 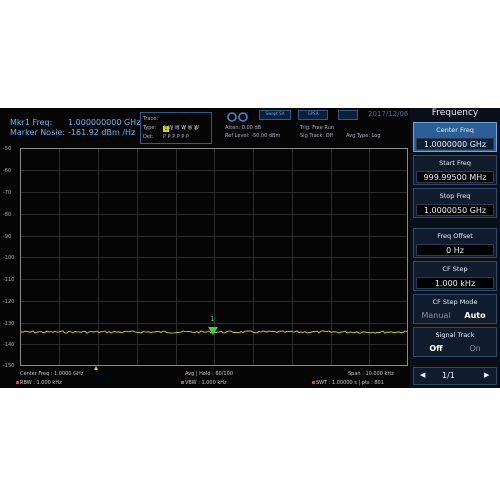 I want to click on footer-swt: SWT : 1.00000 s | pts : 801, so click(x=348, y=383).